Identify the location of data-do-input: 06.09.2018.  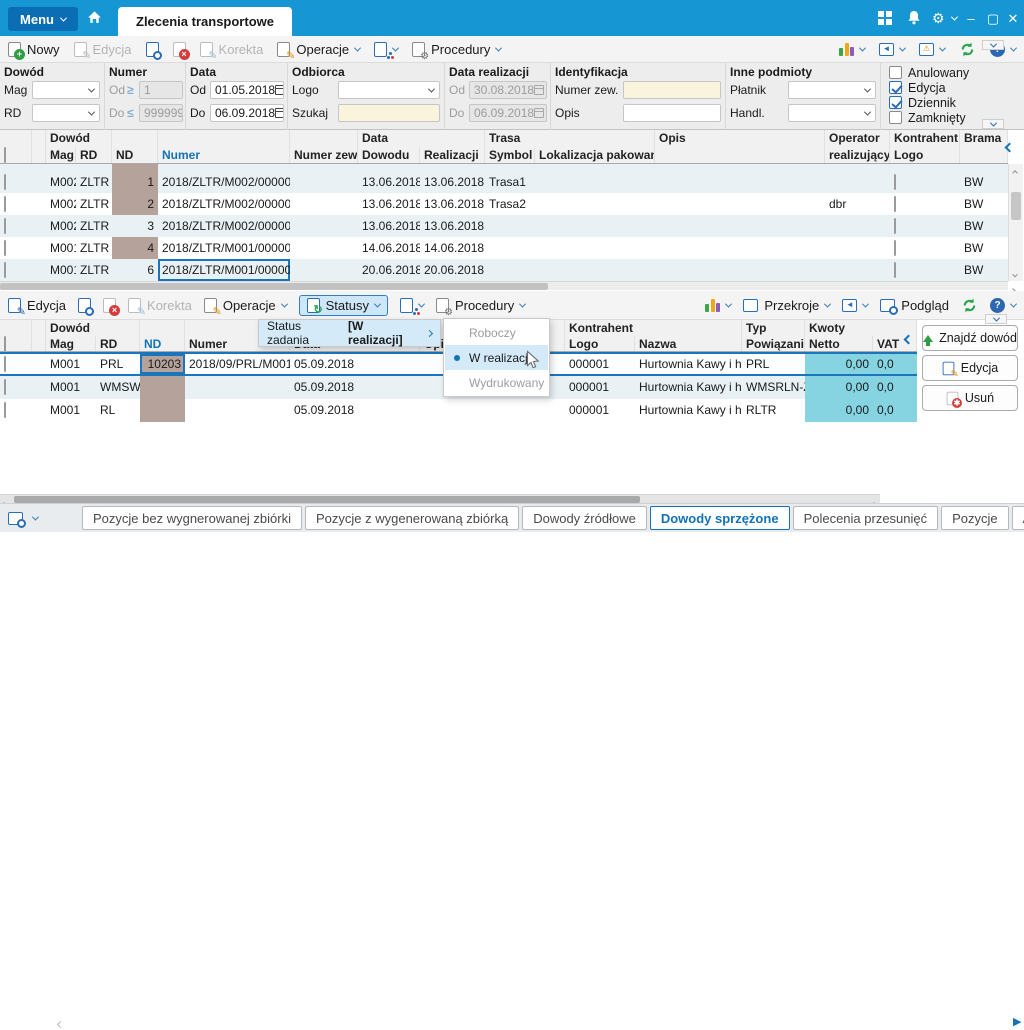
(247, 113).